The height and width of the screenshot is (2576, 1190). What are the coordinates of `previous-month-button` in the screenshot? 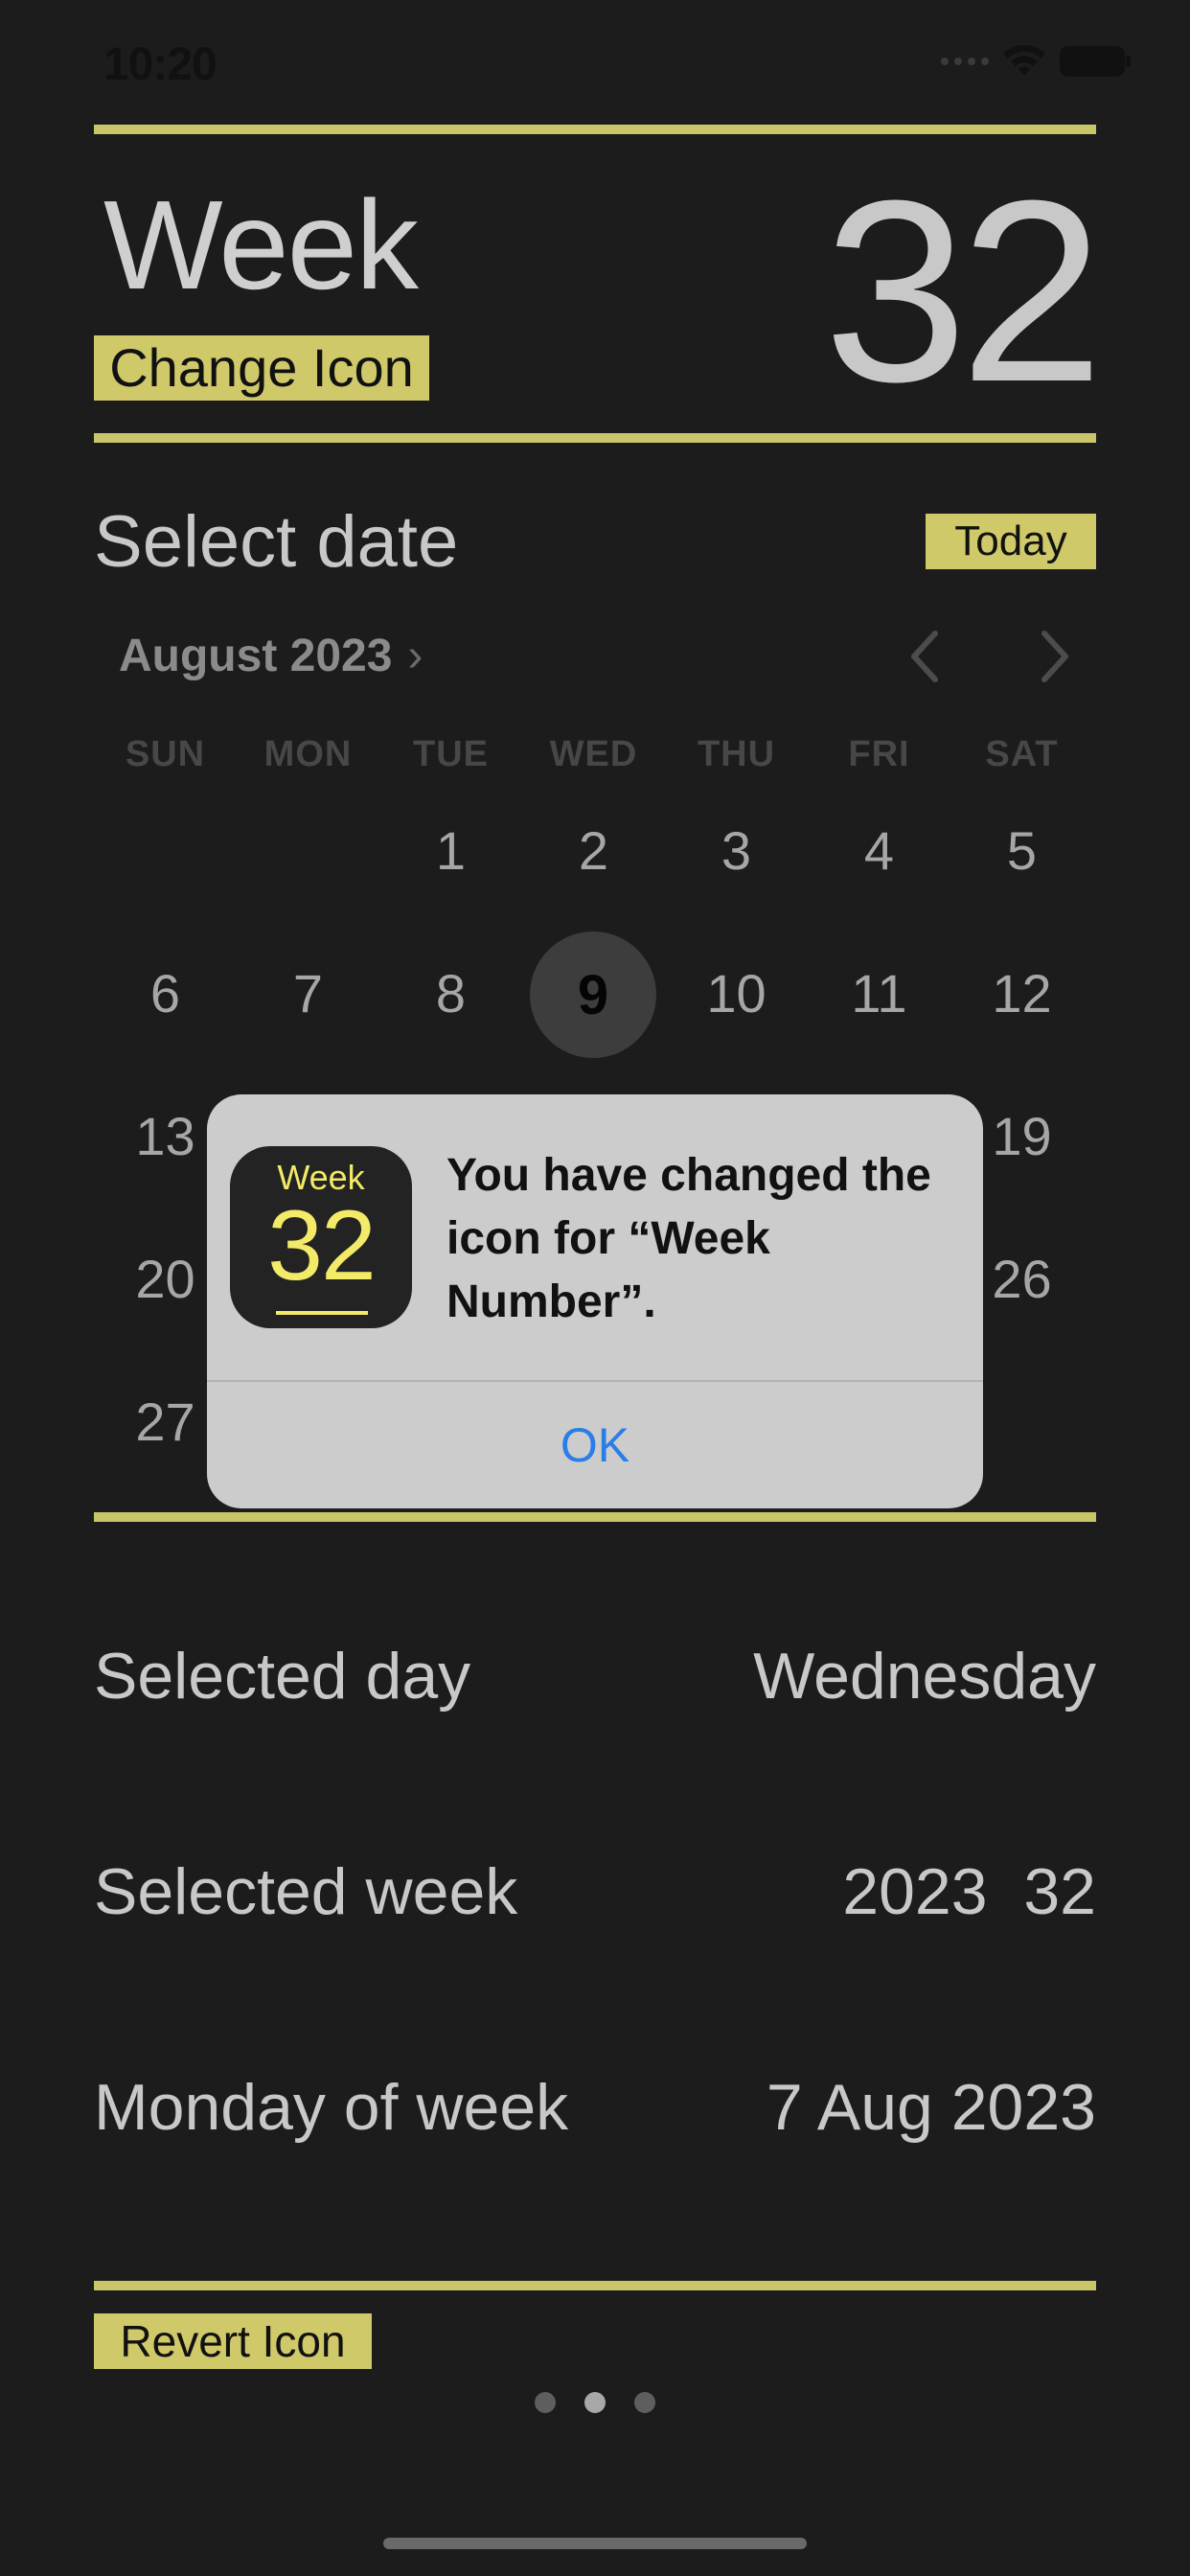 It's located at (926, 656).